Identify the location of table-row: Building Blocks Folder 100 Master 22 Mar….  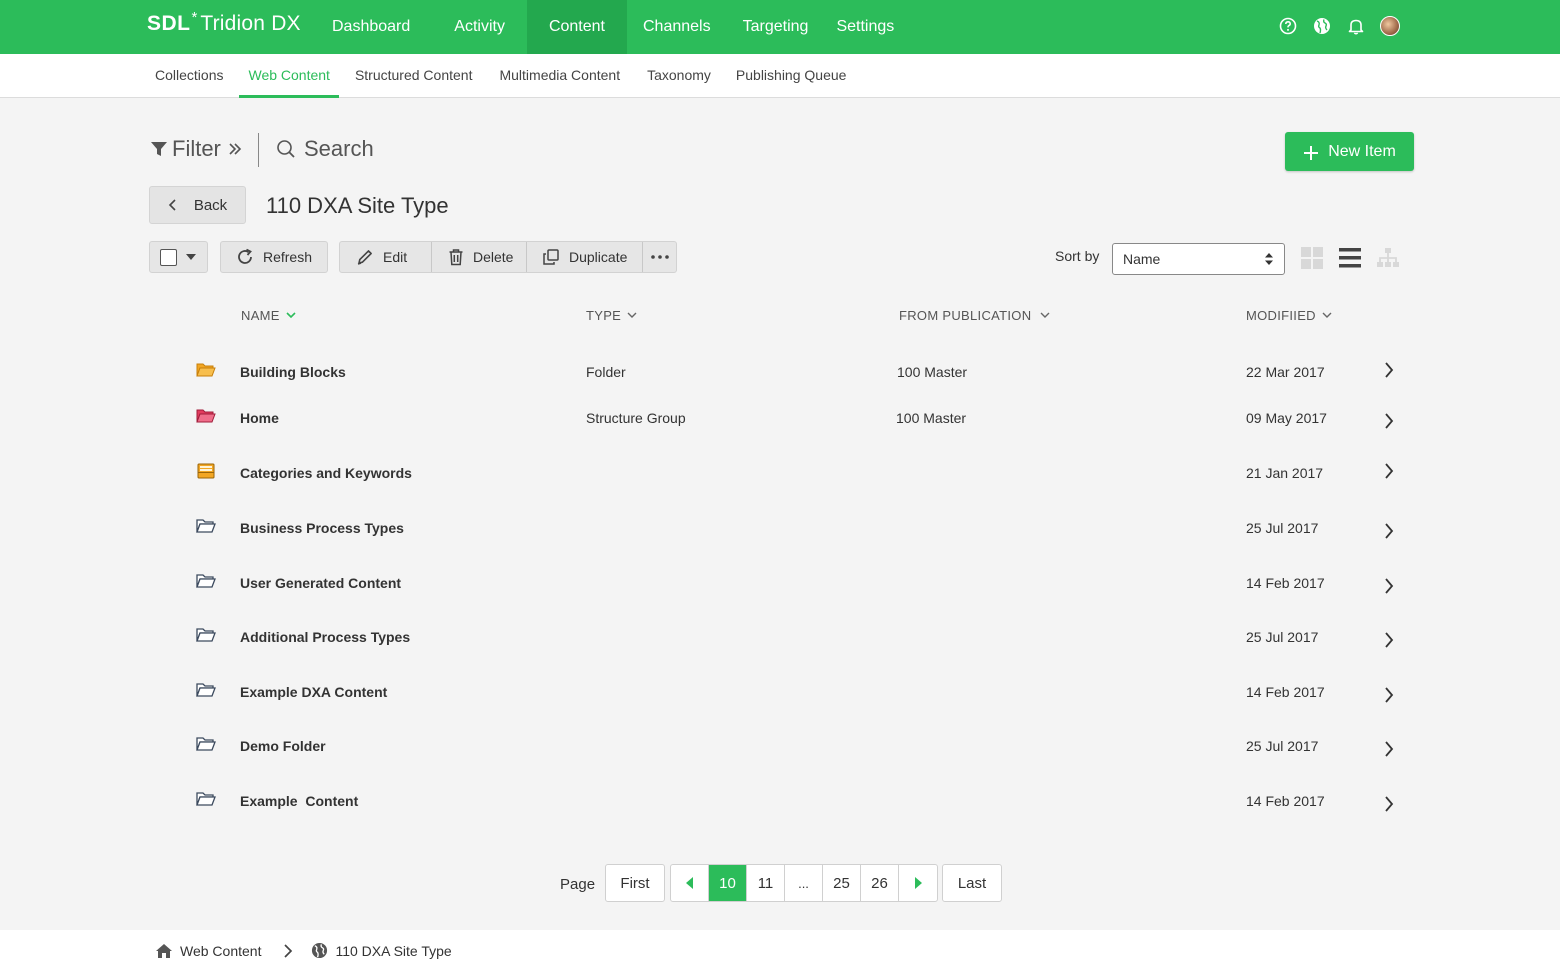
(780, 372).